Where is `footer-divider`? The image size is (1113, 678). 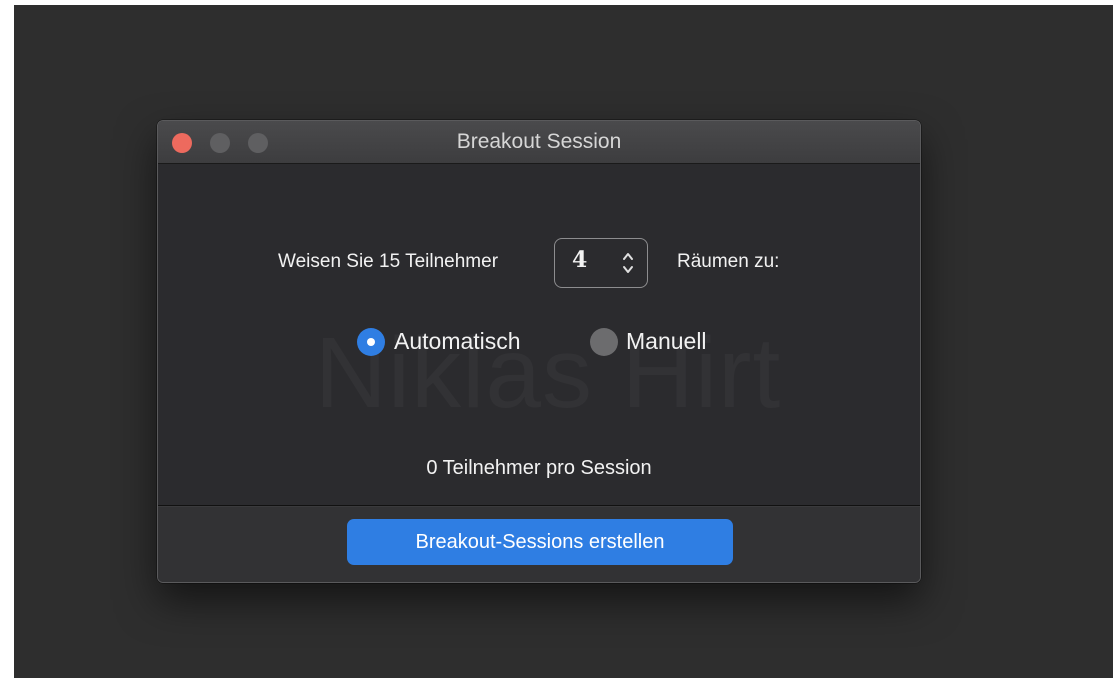 footer-divider is located at coordinates (539, 505).